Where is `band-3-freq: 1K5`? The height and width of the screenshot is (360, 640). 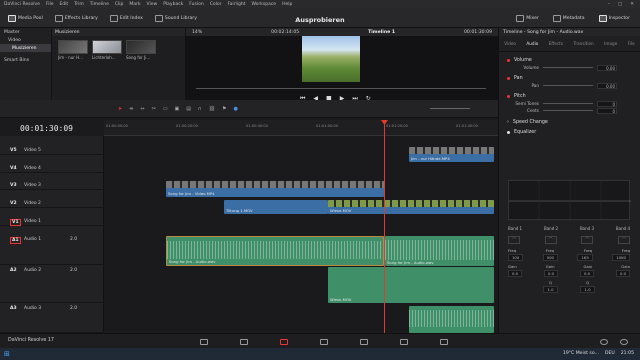
band-3-freq: 1K5 is located at coordinates (585, 257).